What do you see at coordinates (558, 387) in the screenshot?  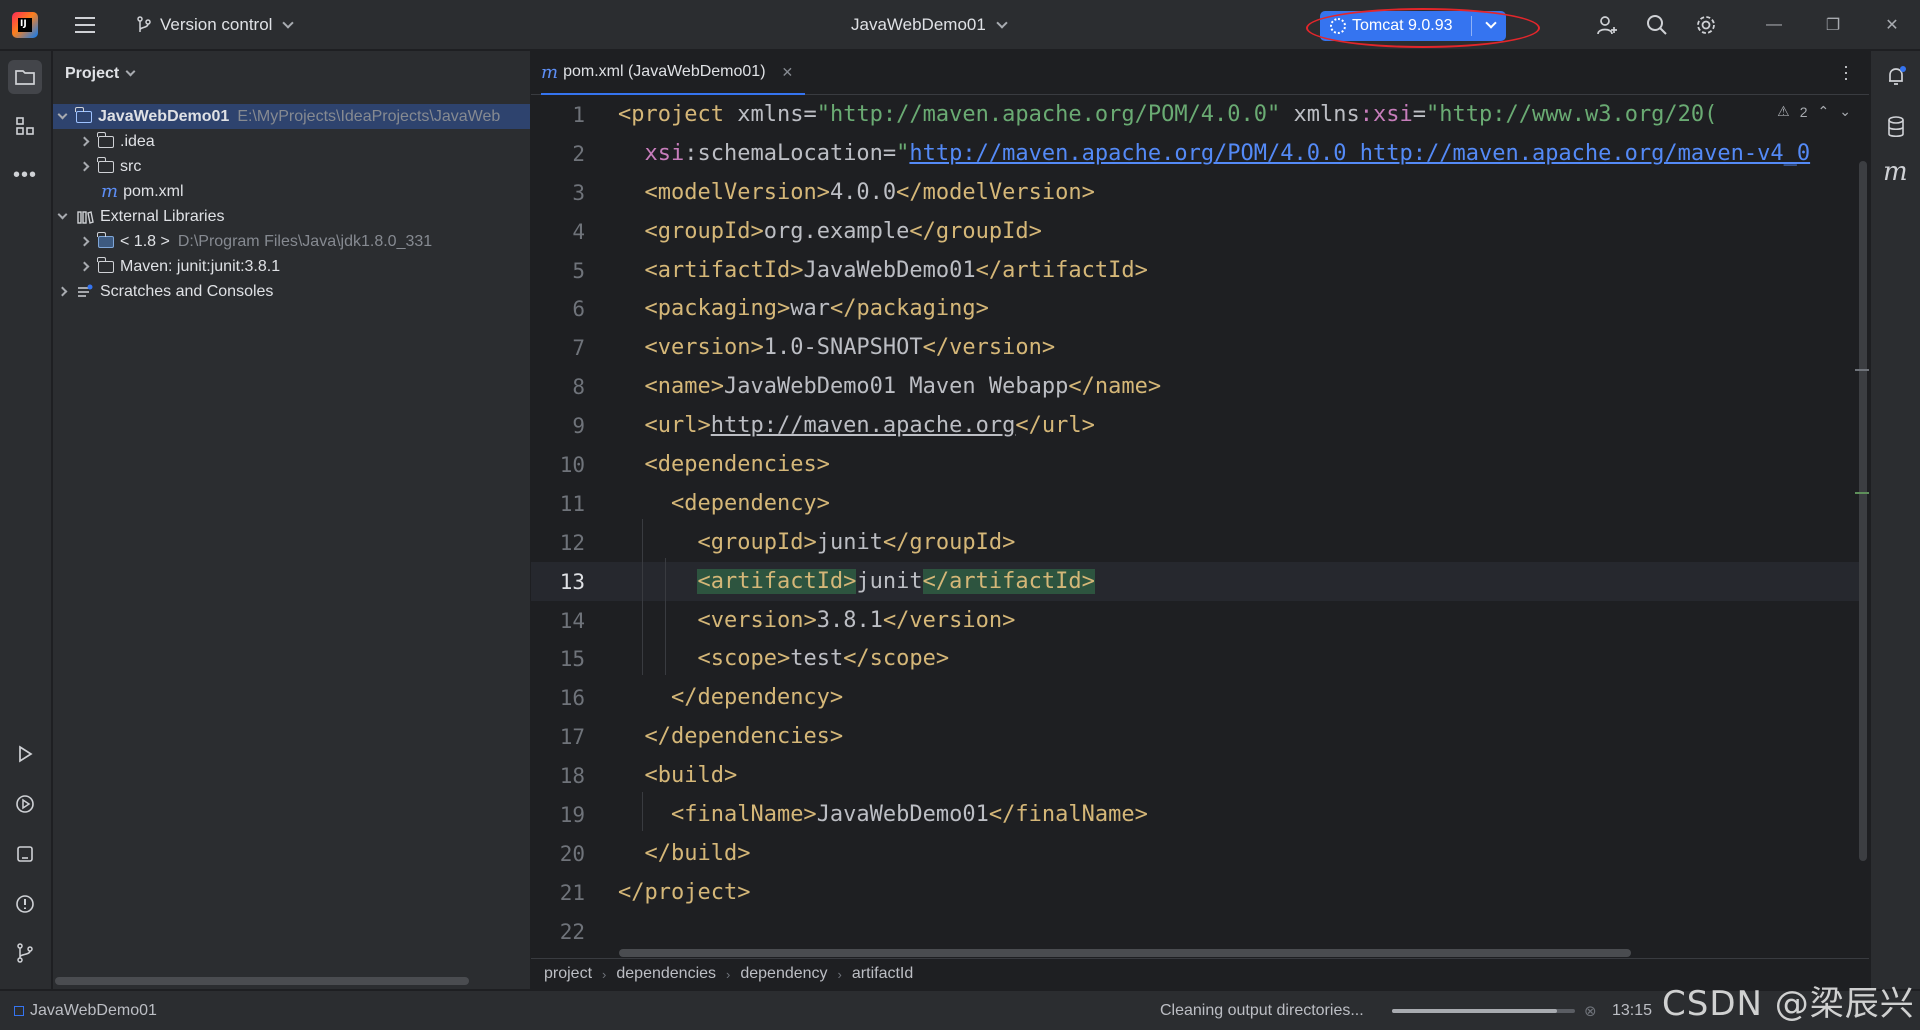 I see `line-number: 8` at bounding box center [558, 387].